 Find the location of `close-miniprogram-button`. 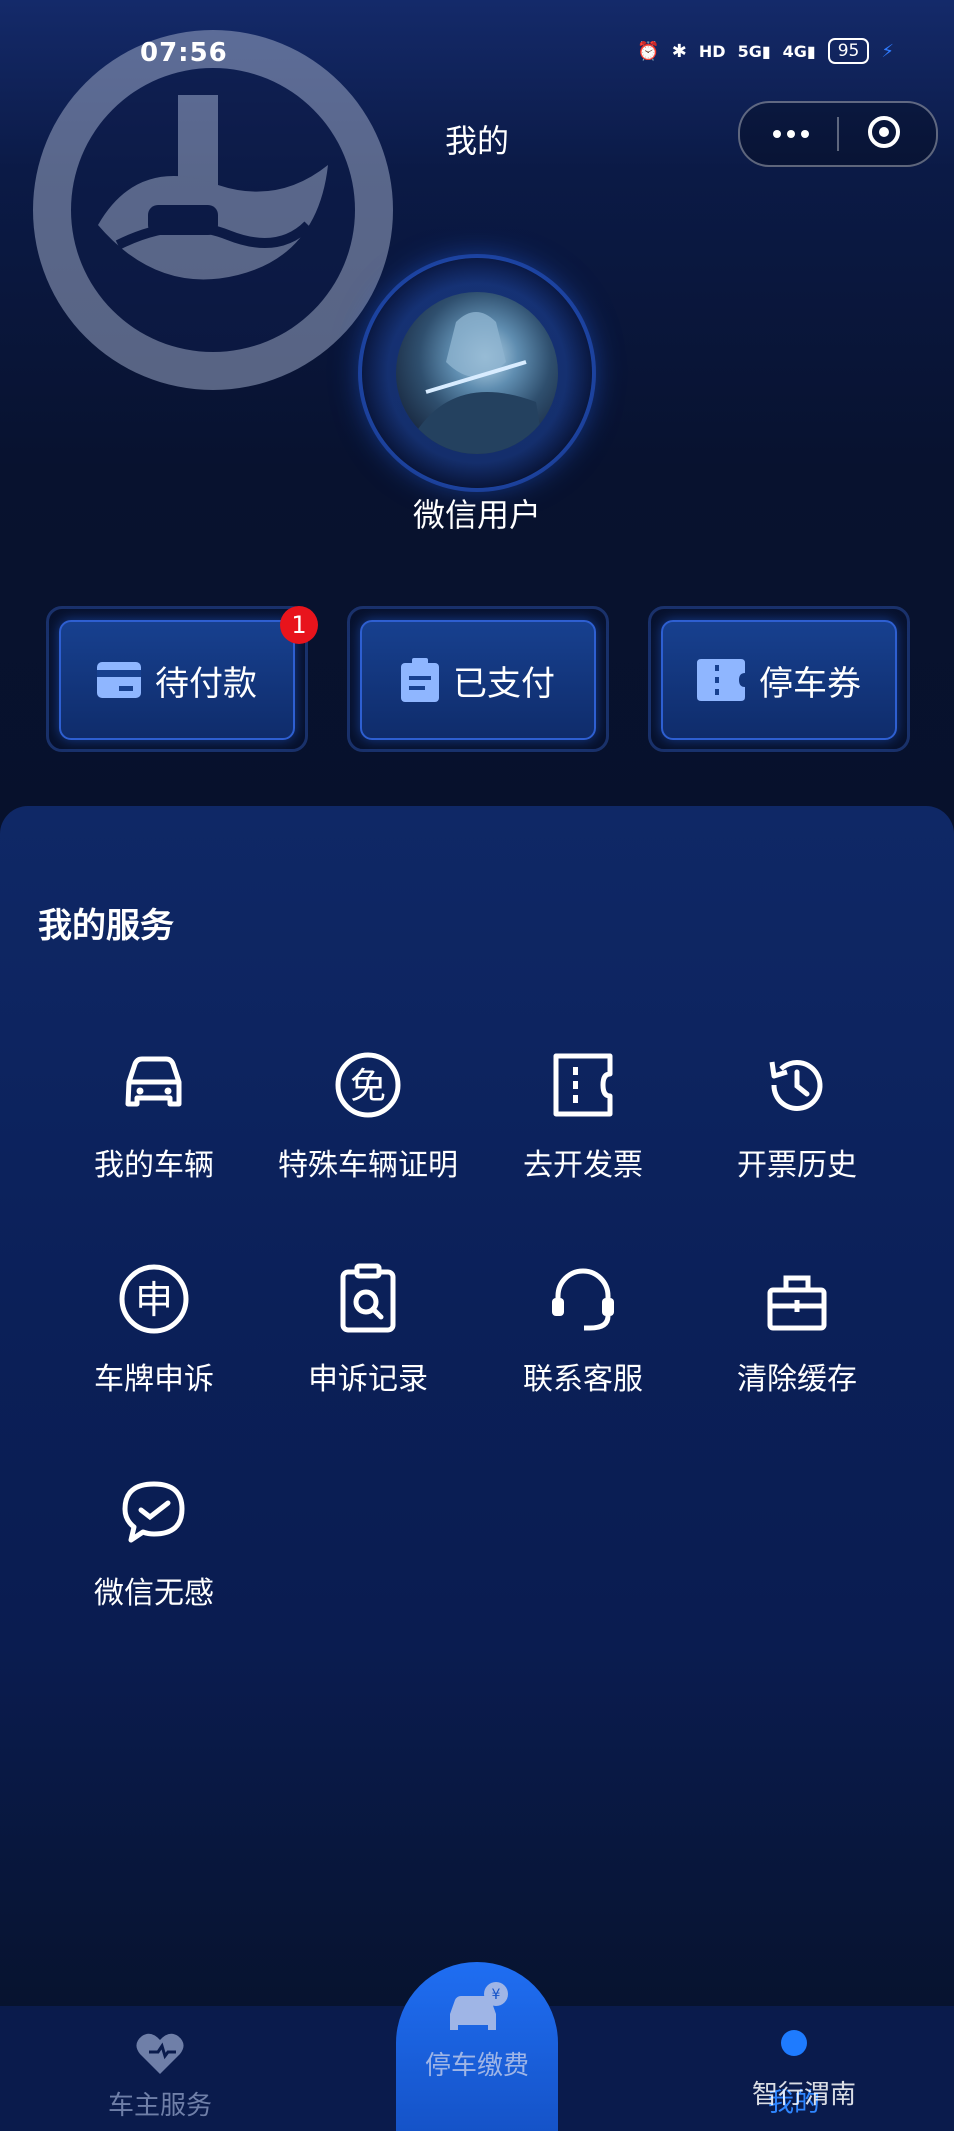

close-miniprogram-button is located at coordinates (884, 132).